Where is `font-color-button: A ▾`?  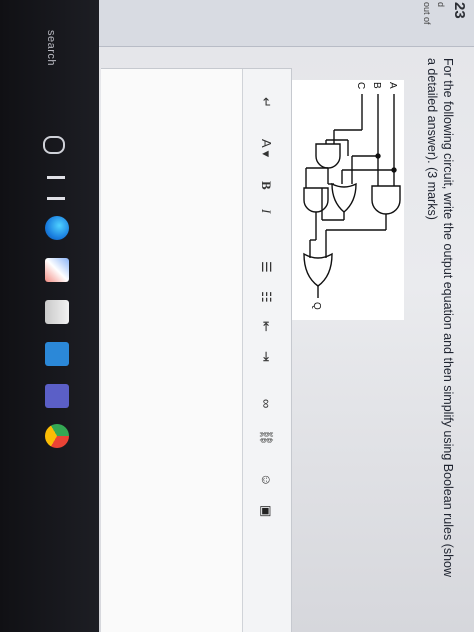 font-color-button: A ▾ is located at coordinates (266, 148).